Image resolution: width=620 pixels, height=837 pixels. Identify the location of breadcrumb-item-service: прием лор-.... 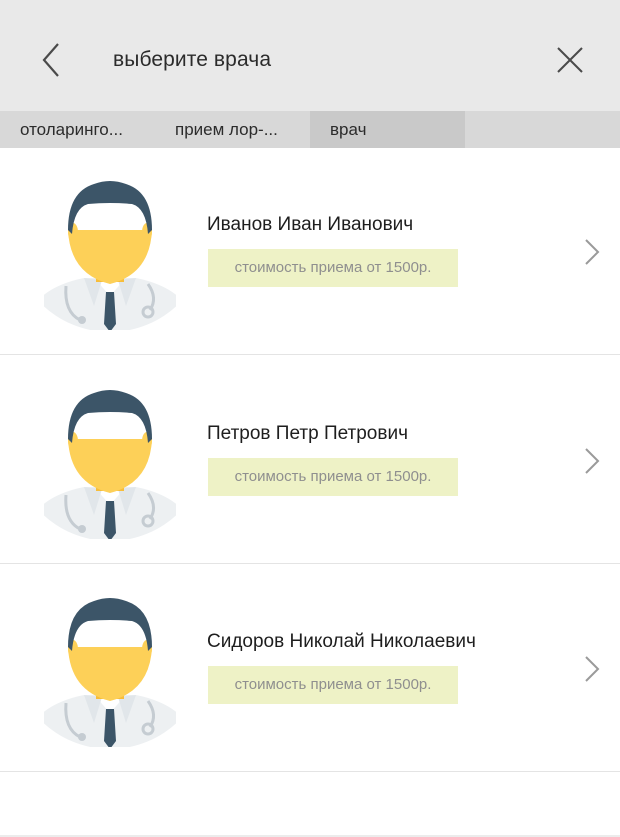
(240, 129).